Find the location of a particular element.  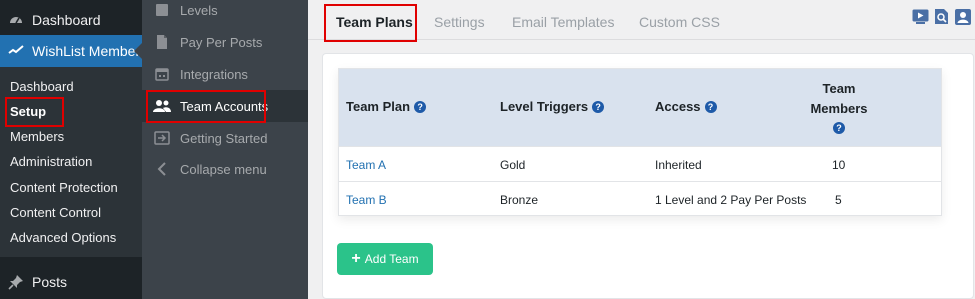

integrations-icon is located at coordinates (162, 74).